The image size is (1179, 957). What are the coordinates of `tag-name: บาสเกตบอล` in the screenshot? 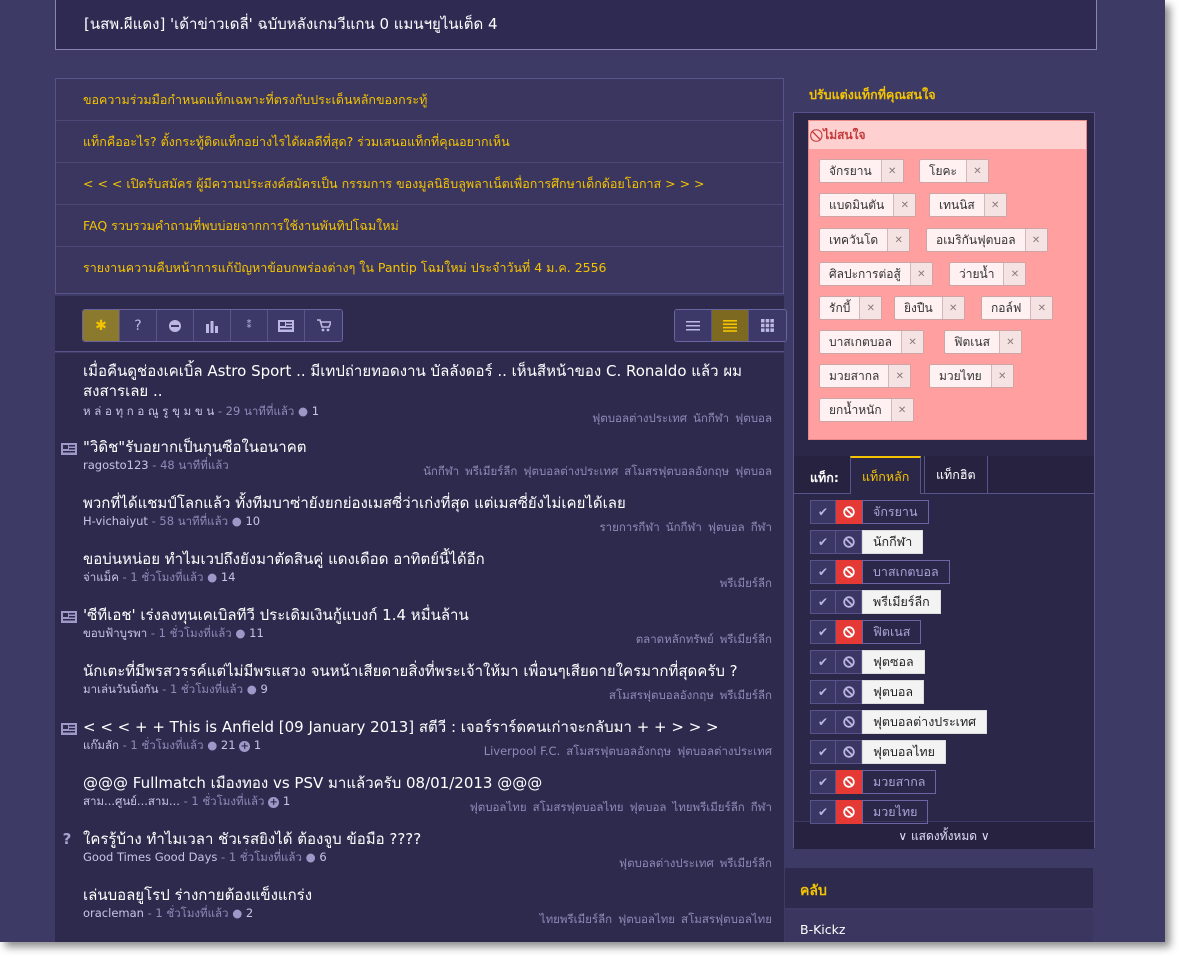 It's located at (906, 572).